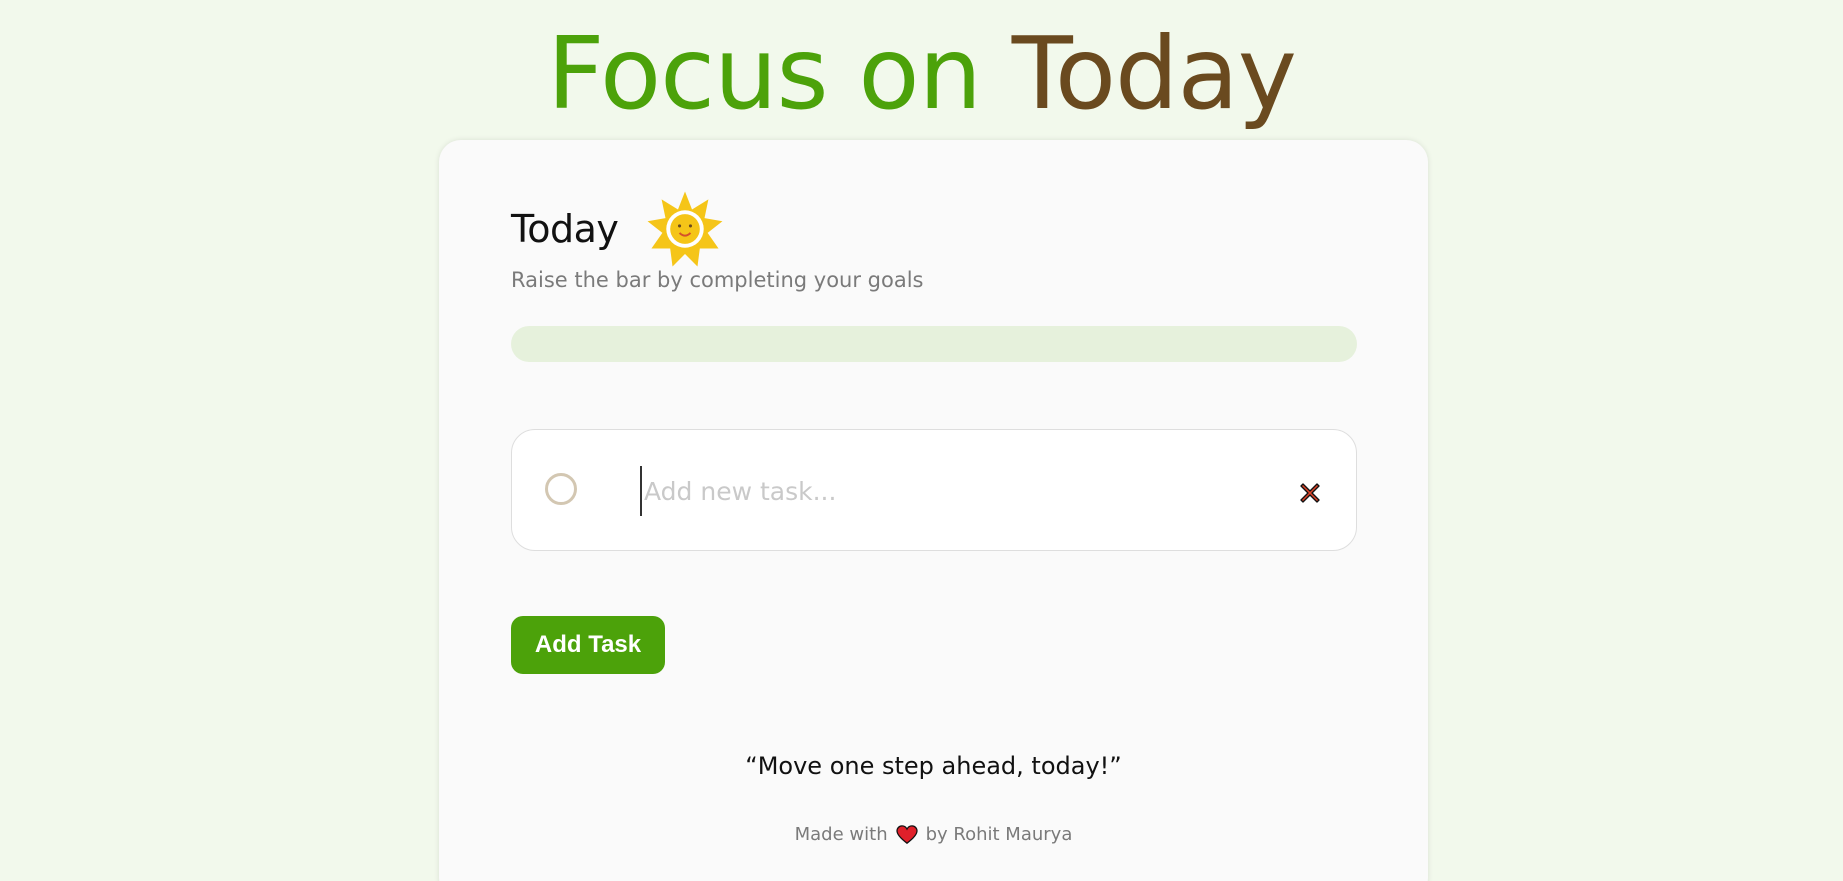 This screenshot has width=1843, height=881. I want to click on task-item, so click(934, 490).